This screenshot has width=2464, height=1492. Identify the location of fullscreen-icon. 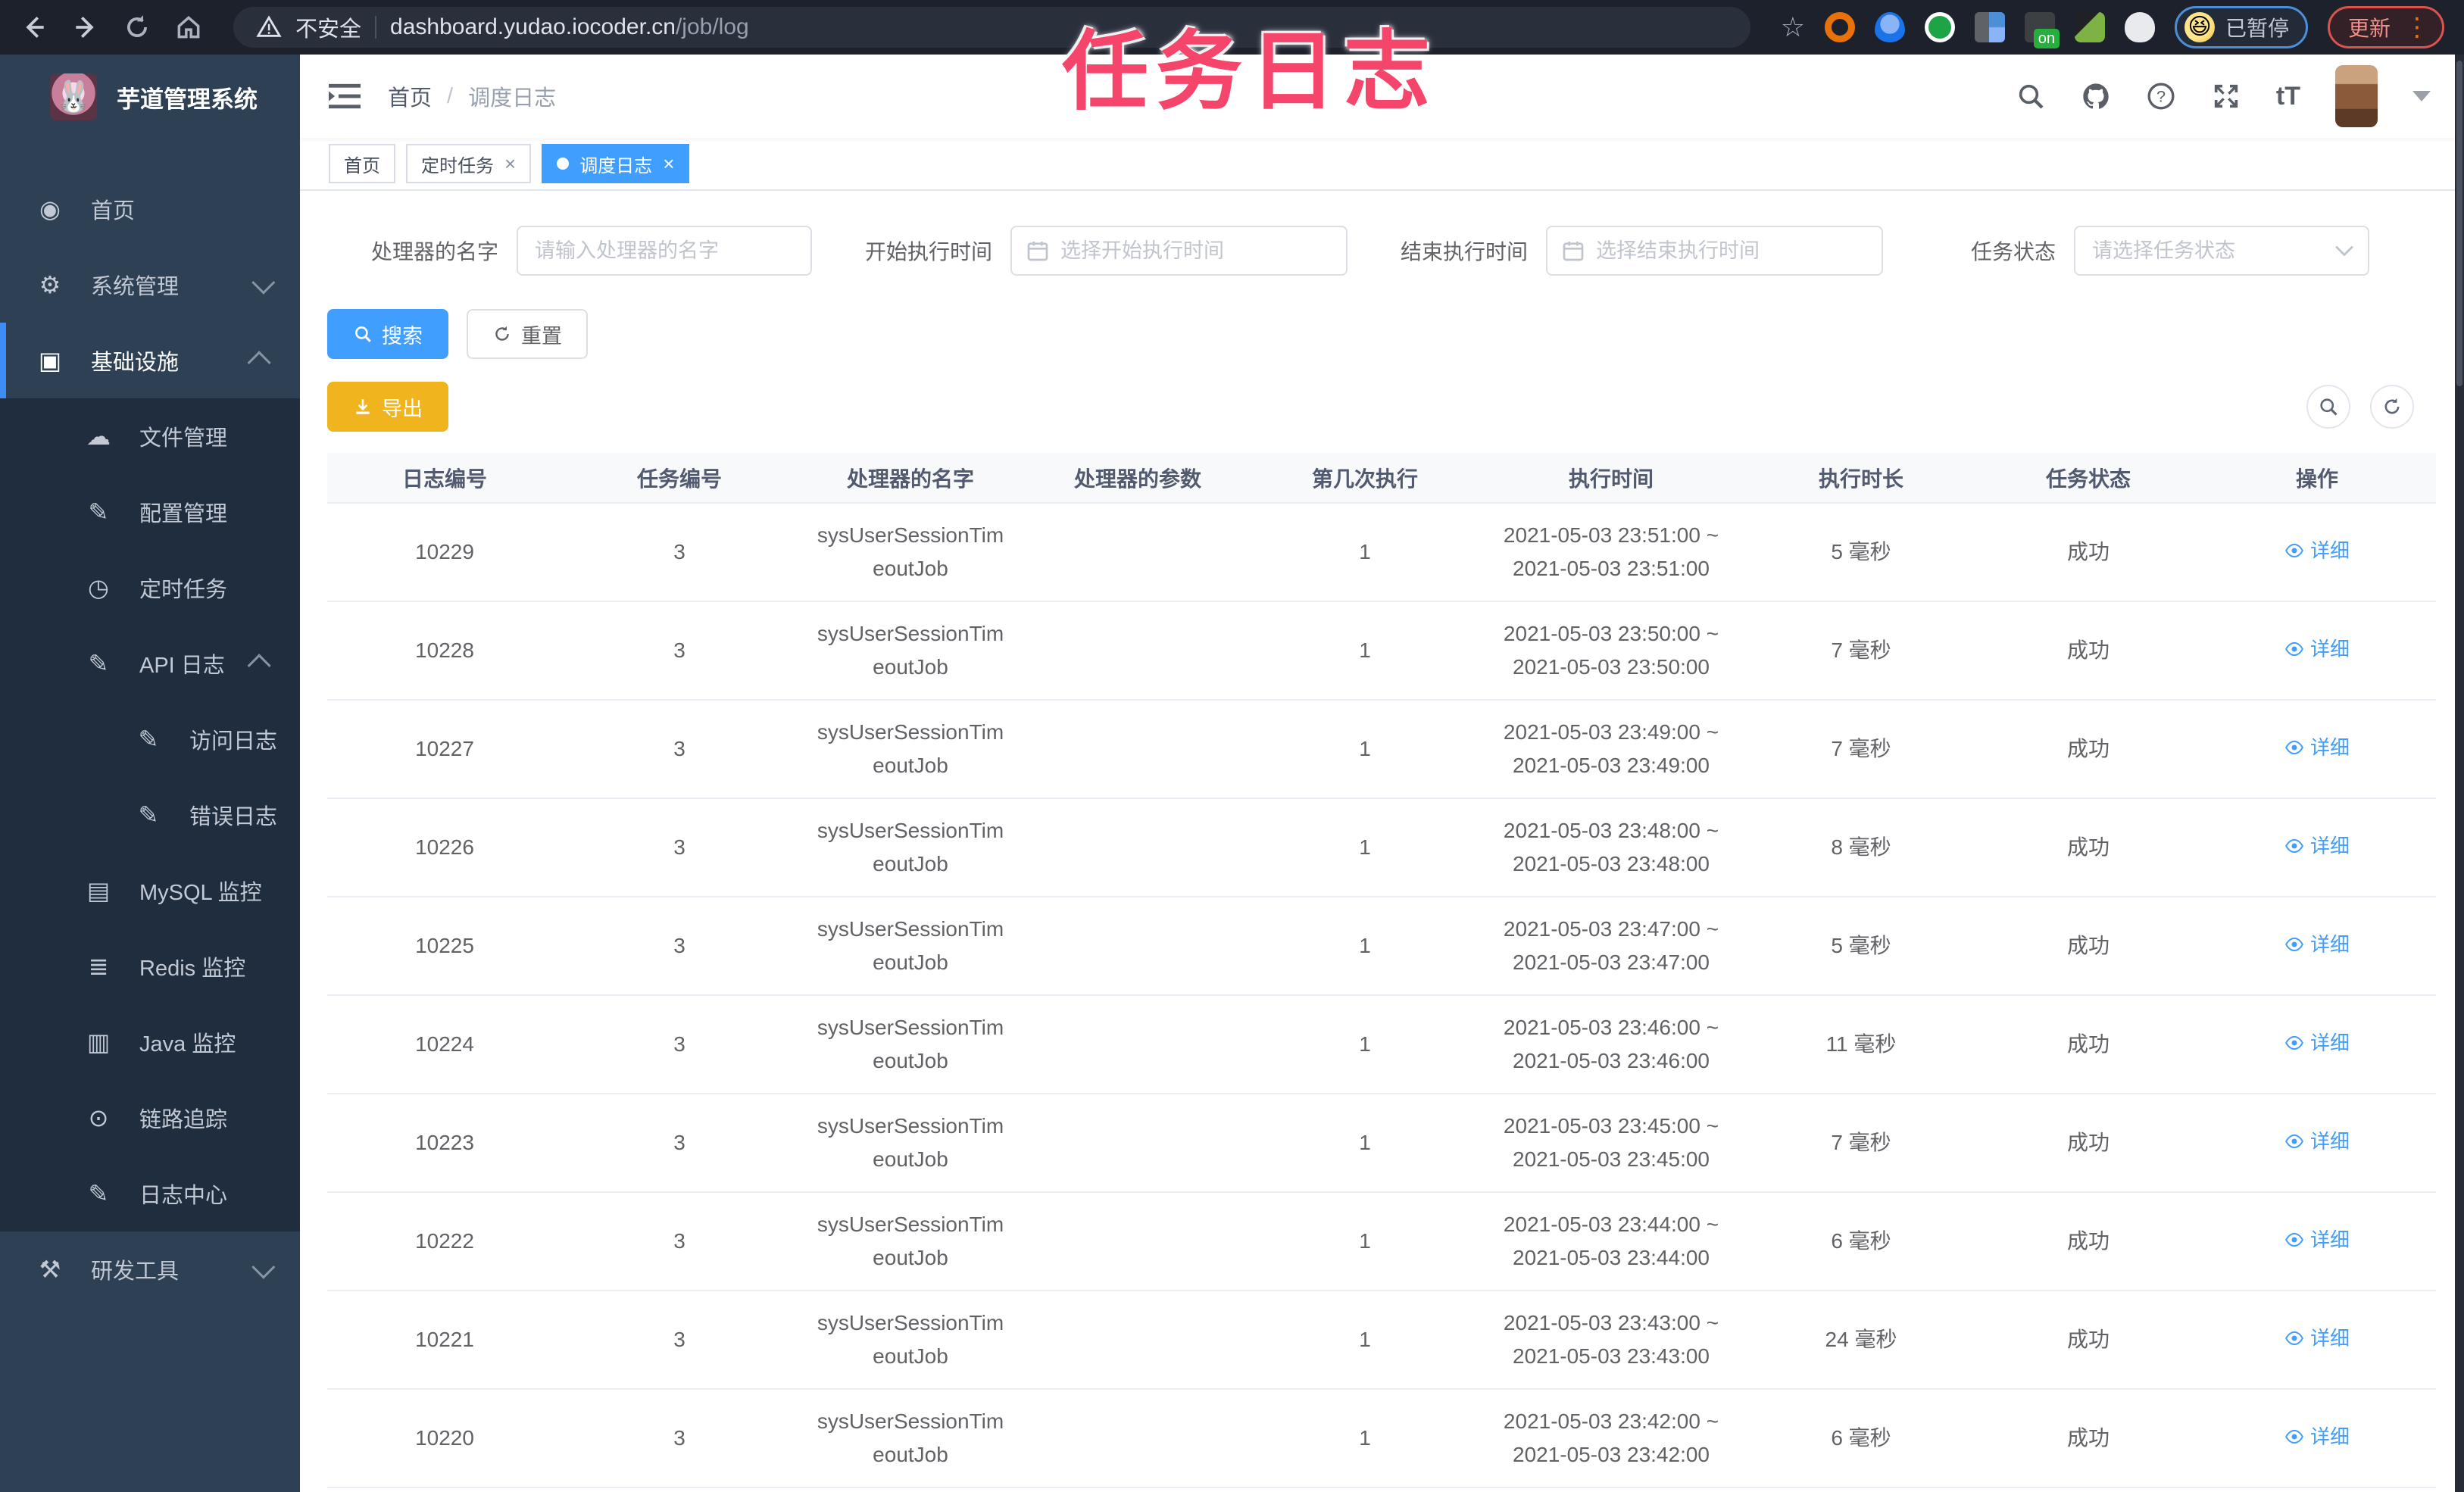
(2226, 96).